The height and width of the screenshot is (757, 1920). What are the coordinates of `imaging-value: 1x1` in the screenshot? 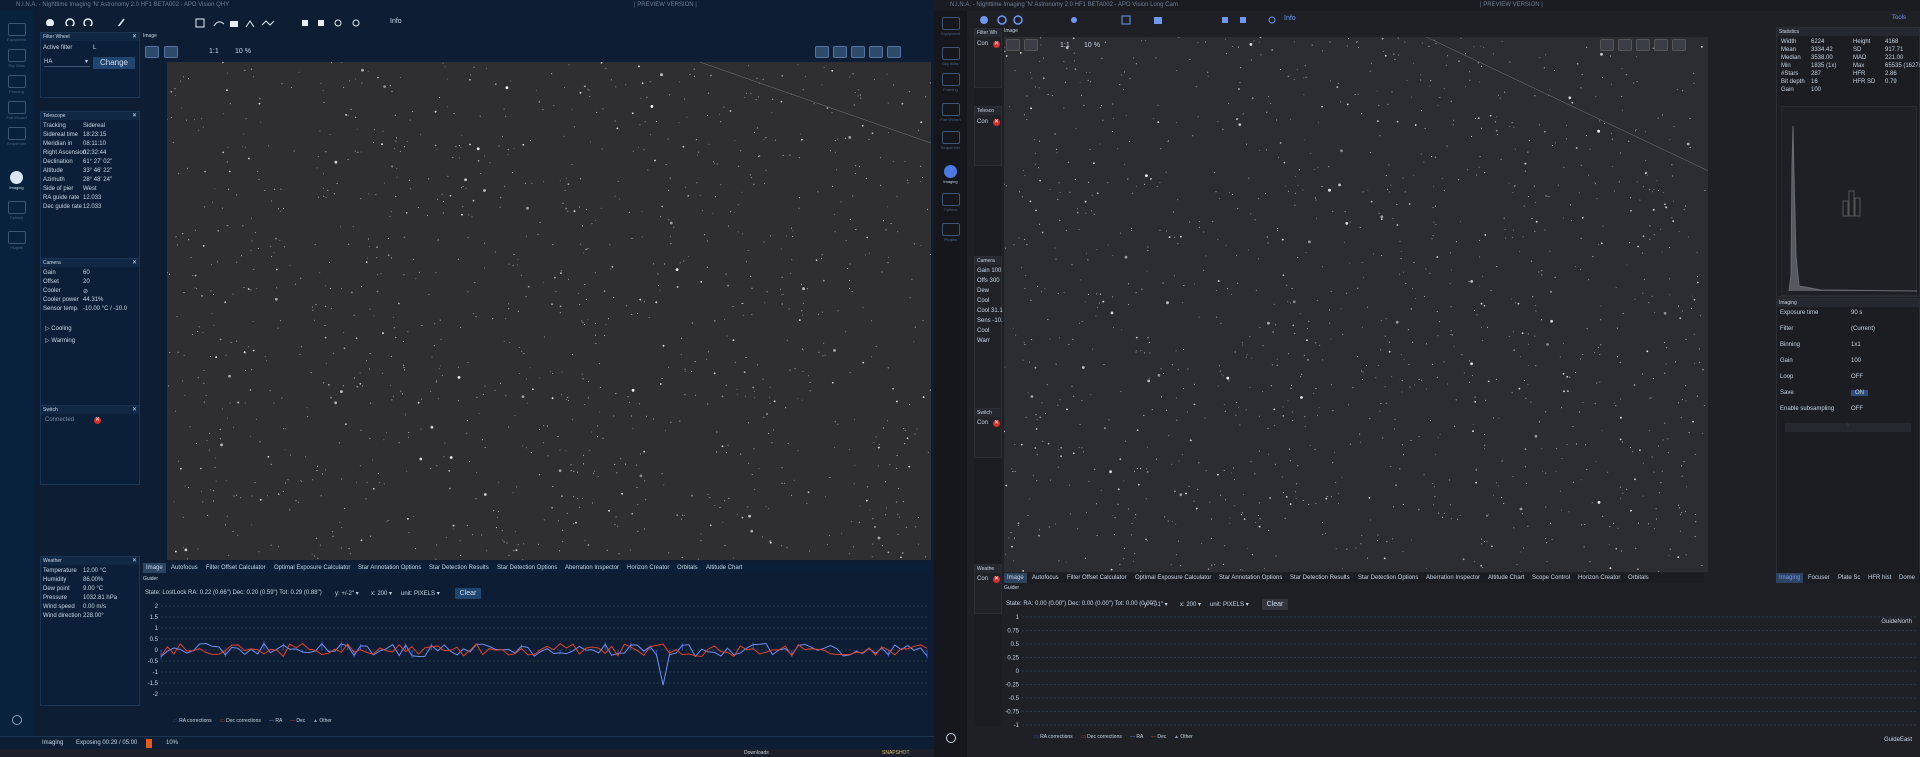 It's located at (1856, 345).